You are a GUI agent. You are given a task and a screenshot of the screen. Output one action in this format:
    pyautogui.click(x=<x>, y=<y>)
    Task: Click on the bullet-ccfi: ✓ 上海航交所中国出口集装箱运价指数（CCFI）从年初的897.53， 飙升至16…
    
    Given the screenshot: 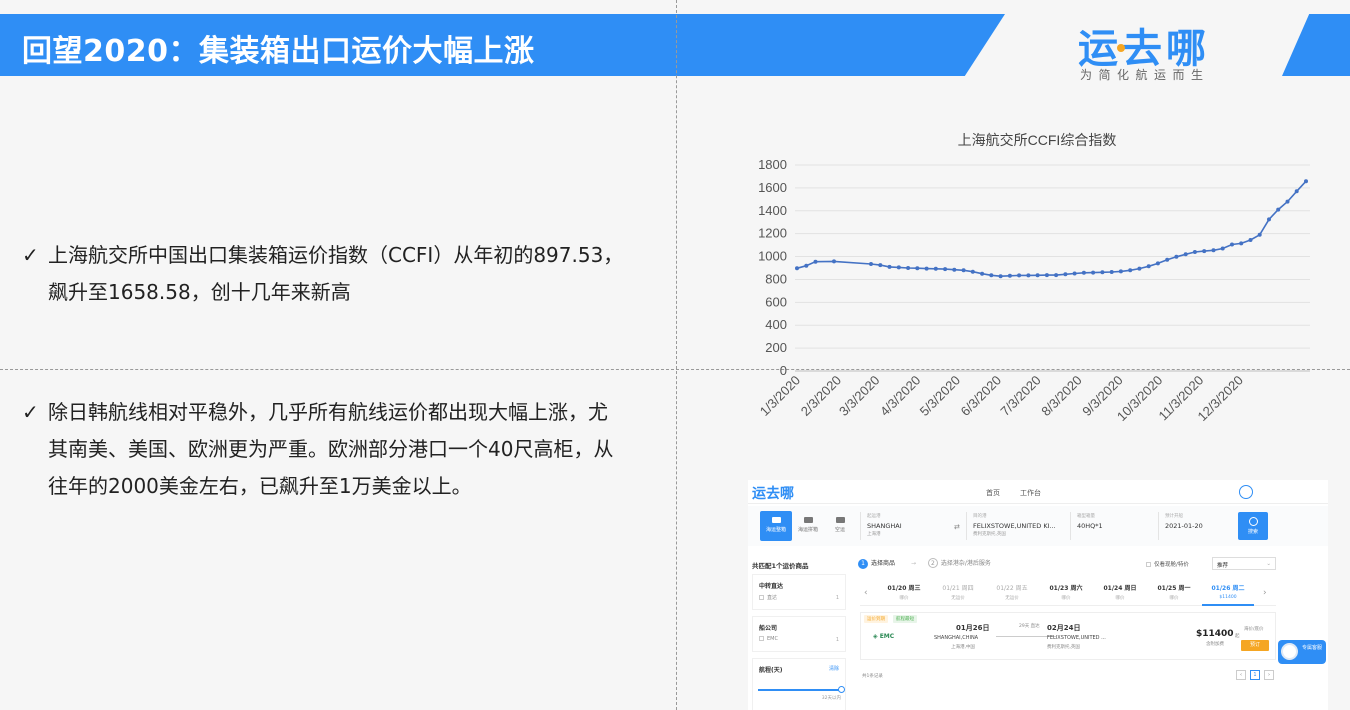 What is the action you would take?
    pyautogui.click(x=352, y=274)
    